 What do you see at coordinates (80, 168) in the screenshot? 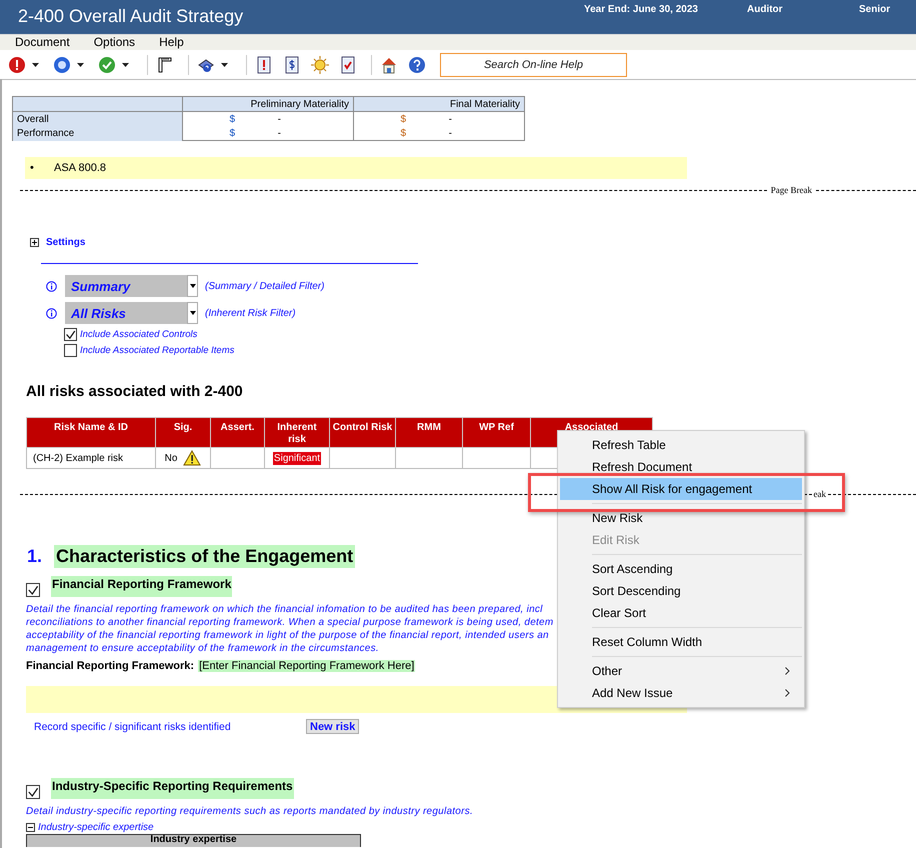
I see `note-text: ASA 800.8` at bounding box center [80, 168].